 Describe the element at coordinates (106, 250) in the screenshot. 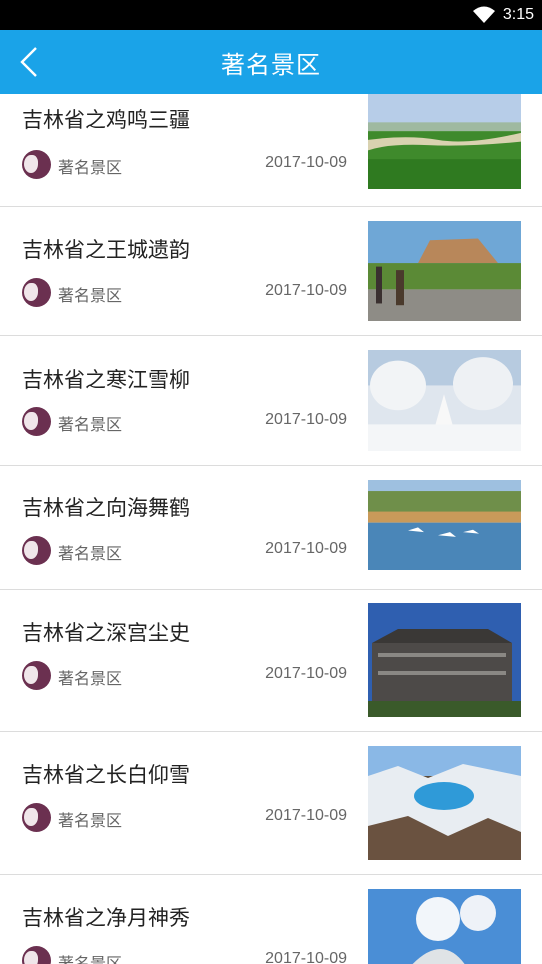

I see `item-title: 吉林省之王城遗韵` at that location.